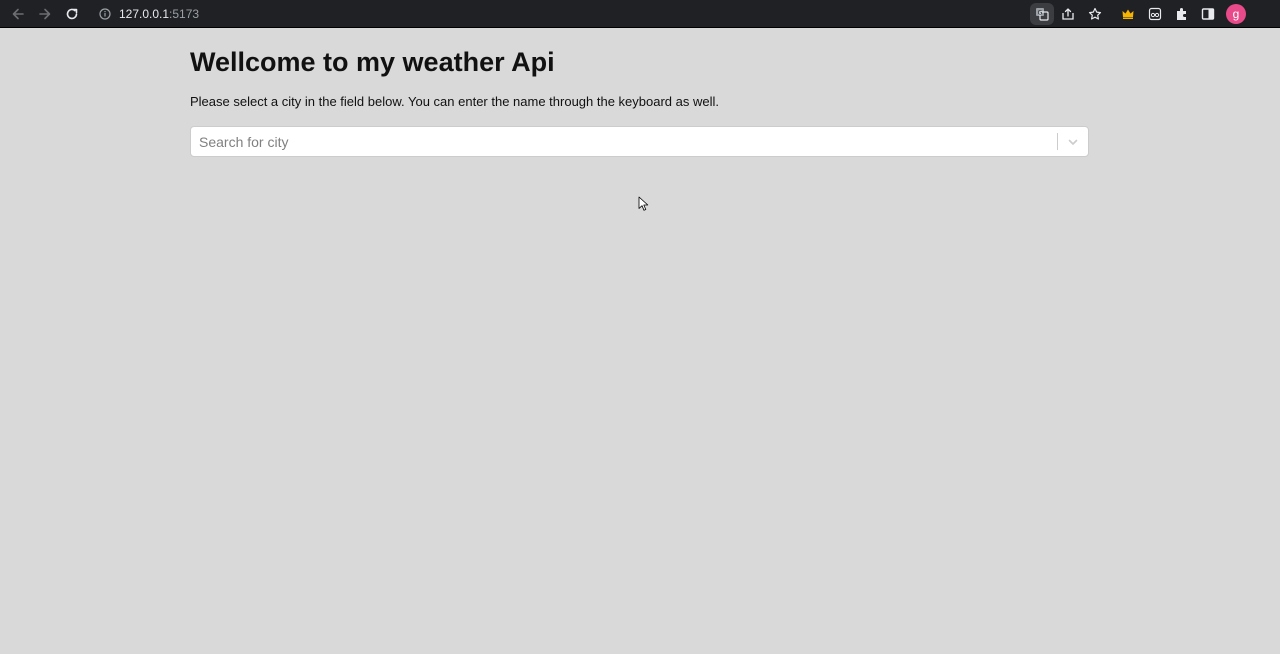  I want to click on reload-button, so click(72, 14).